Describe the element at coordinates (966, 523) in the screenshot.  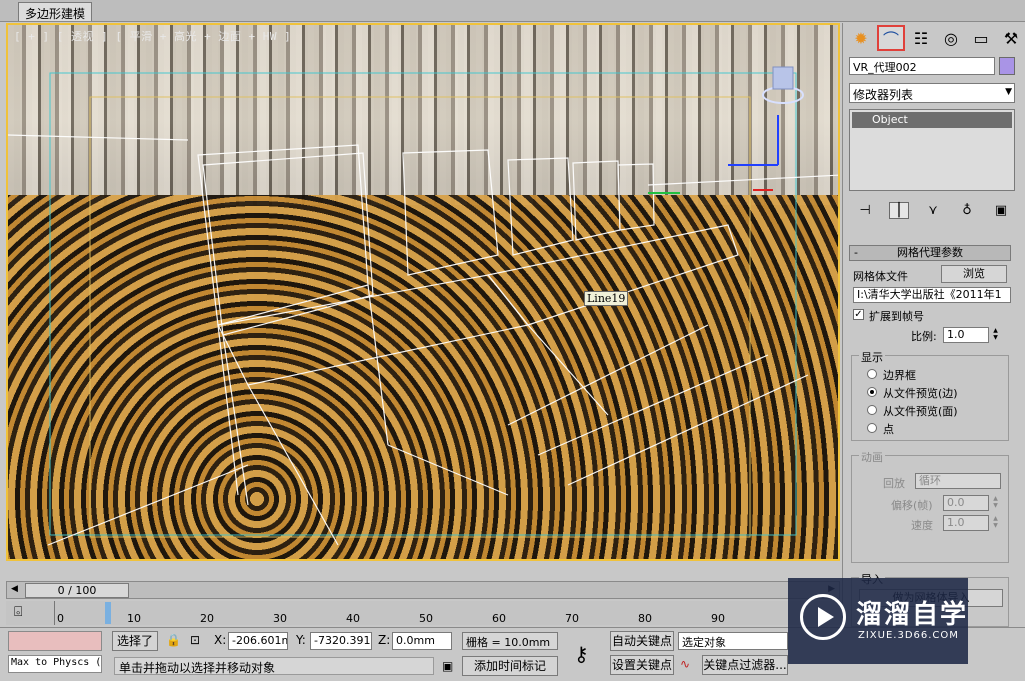
I see `speed-field: 1.0` at that location.